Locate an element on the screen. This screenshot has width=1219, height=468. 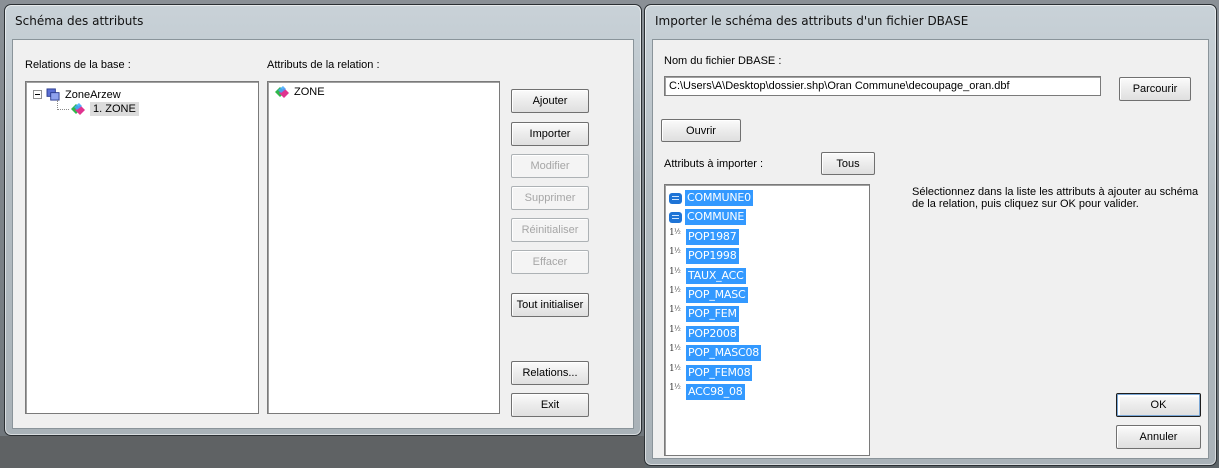
list-item: ZONE is located at coordinates (299, 92).